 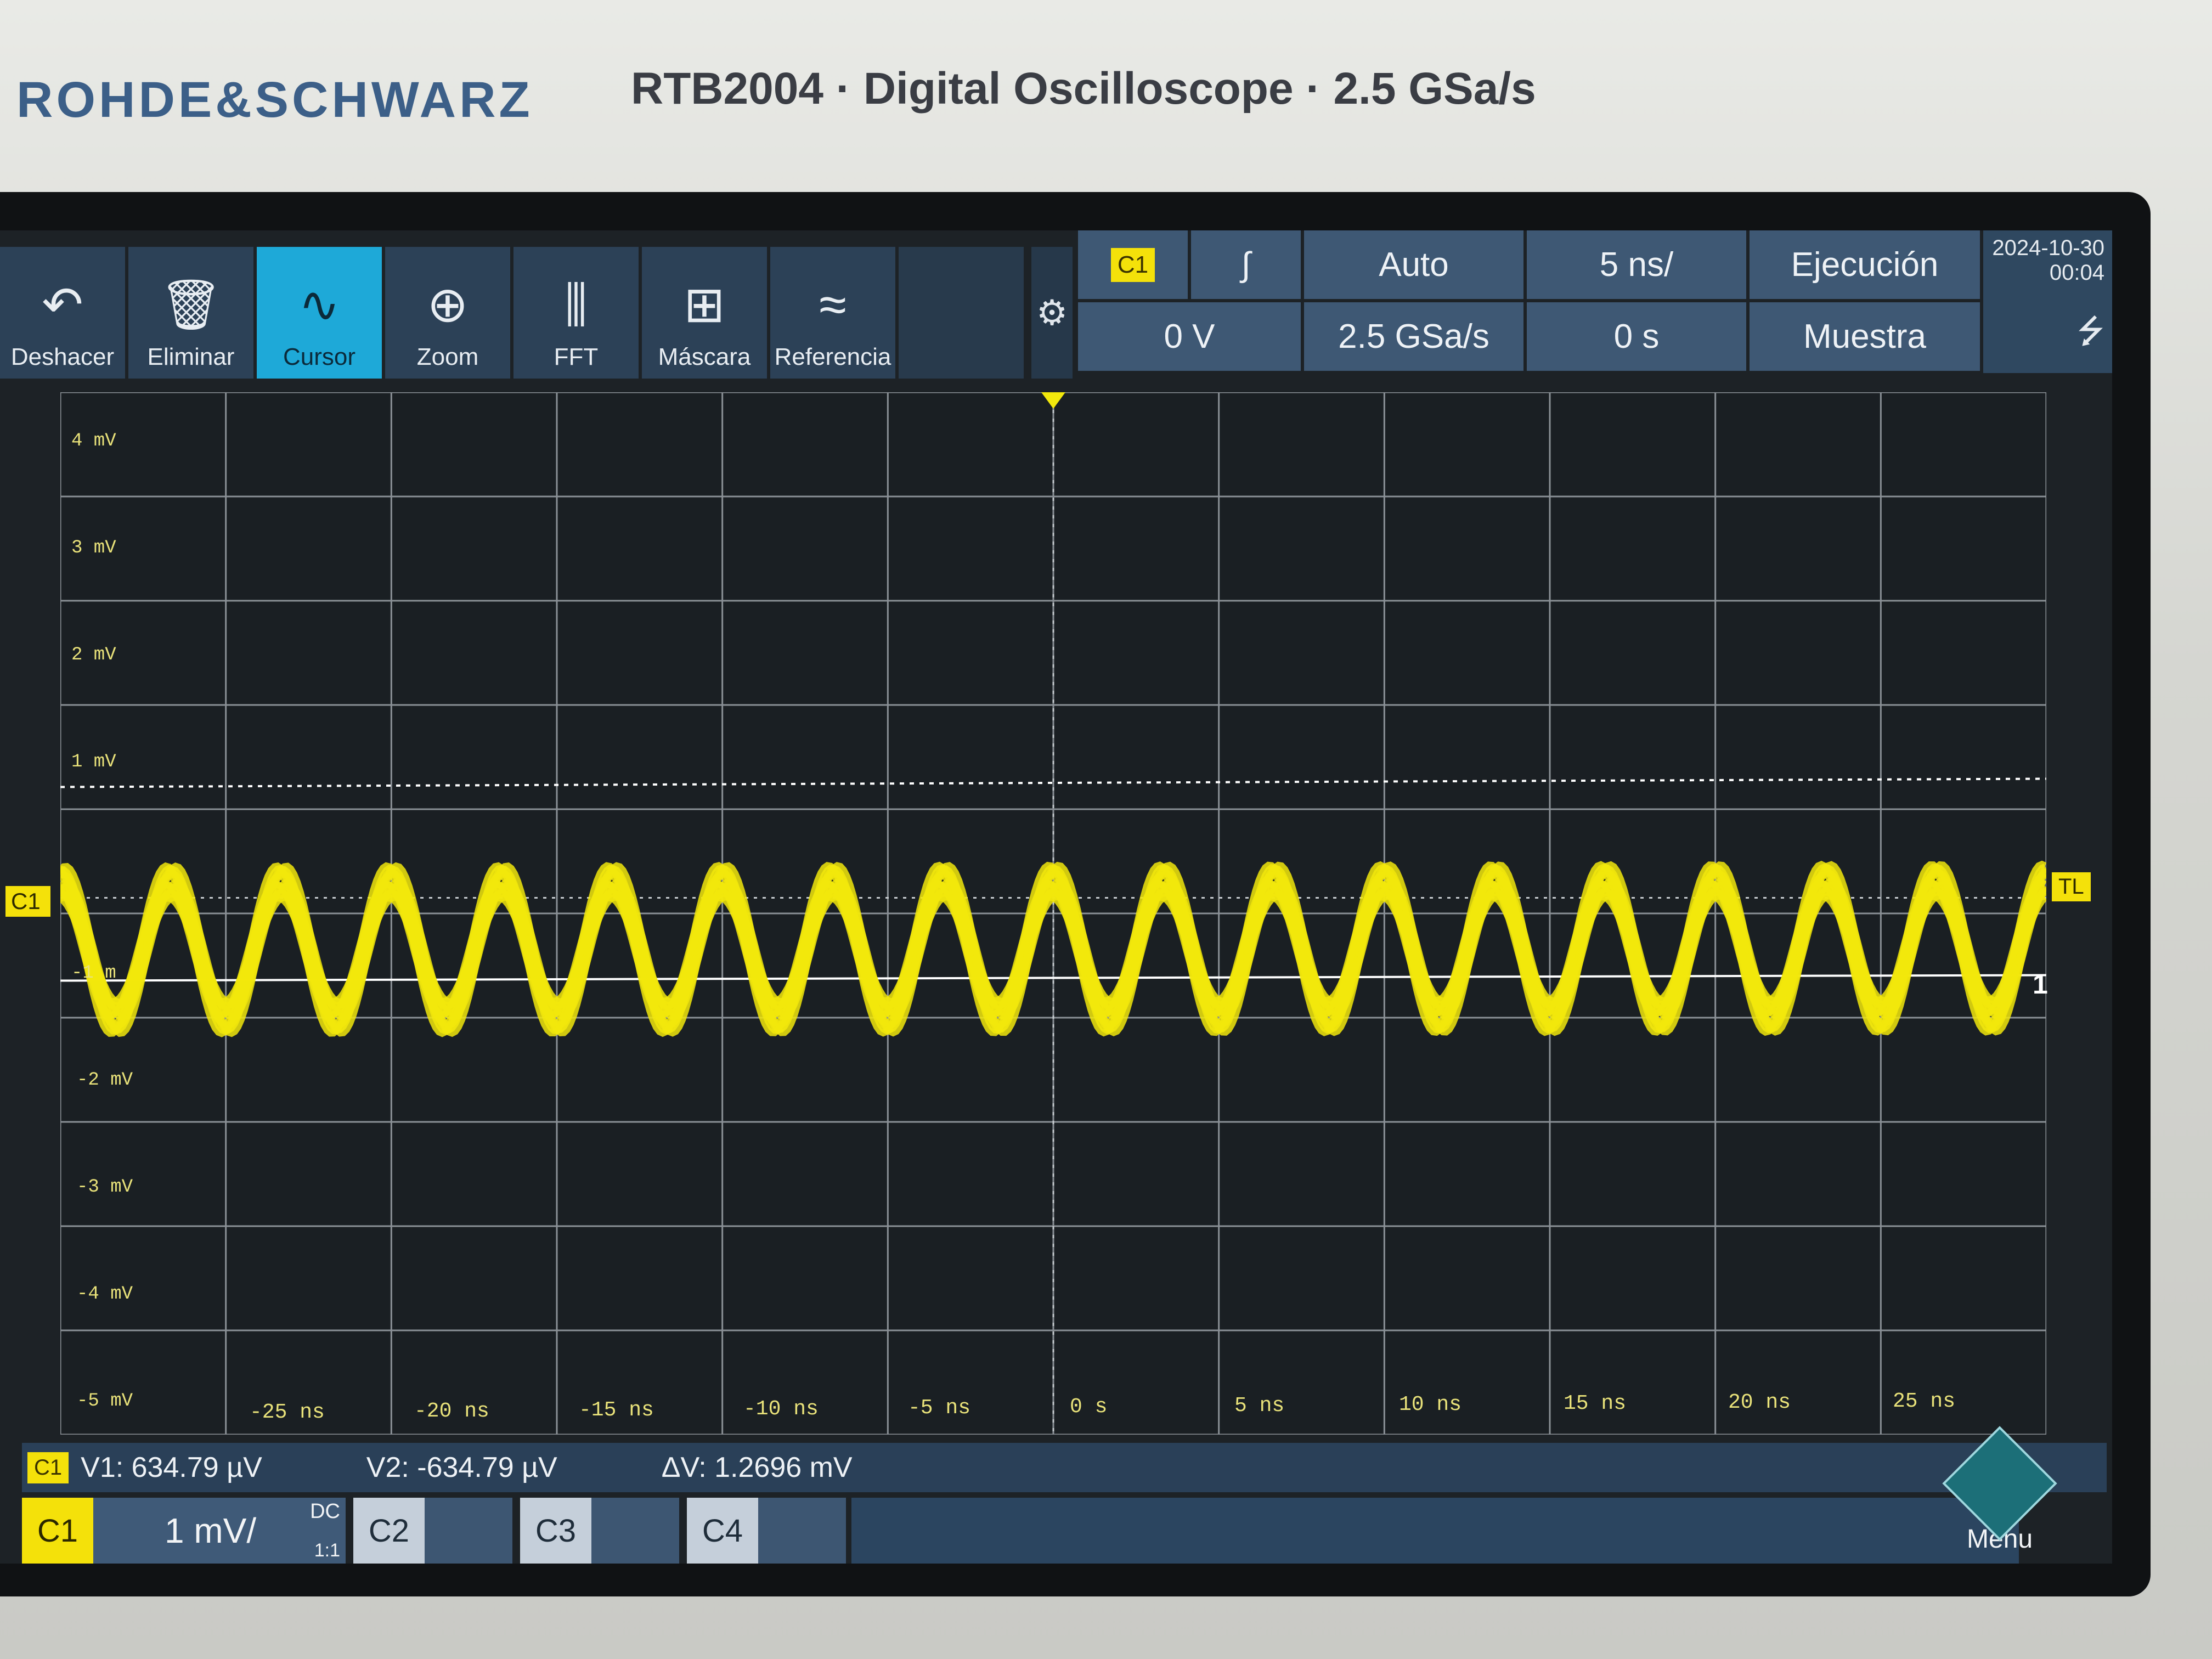 I want to click on cursor-v1-value: V1: 634.79 µV, so click(x=171, y=1468).